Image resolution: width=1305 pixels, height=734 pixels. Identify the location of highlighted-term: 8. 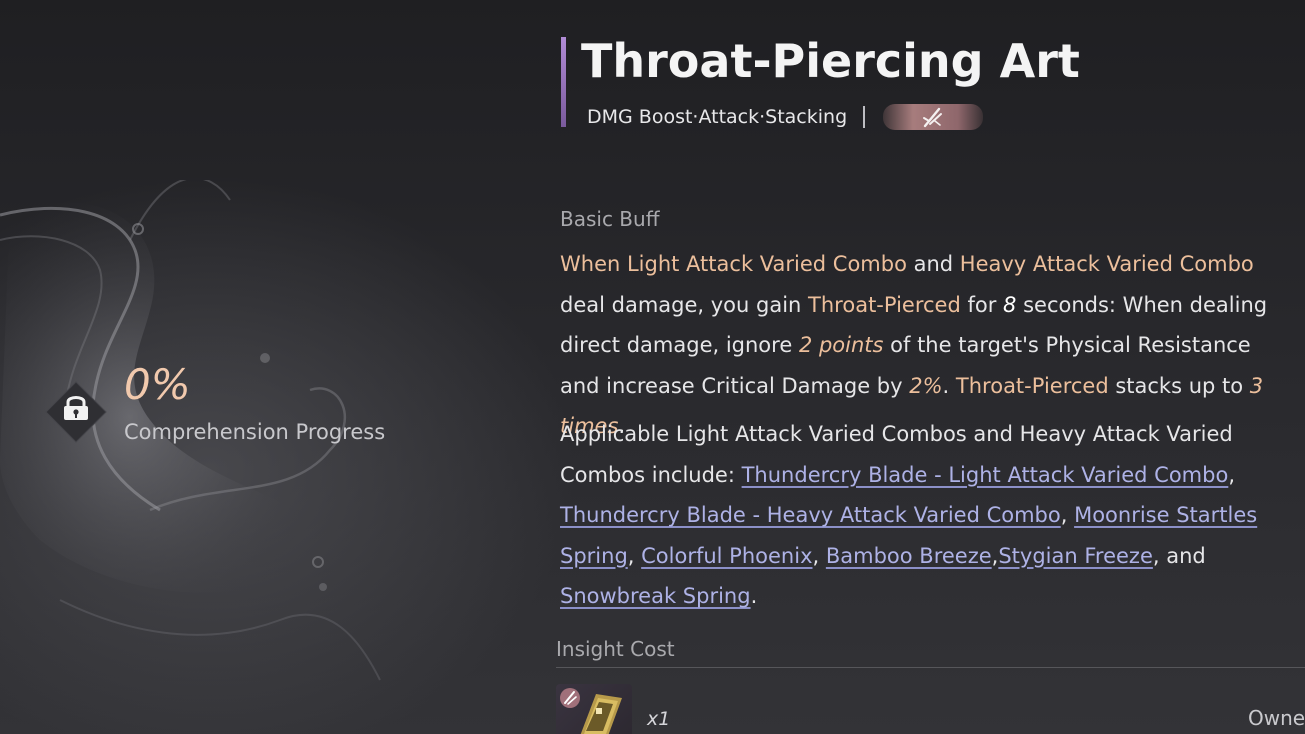
(1010, 304).